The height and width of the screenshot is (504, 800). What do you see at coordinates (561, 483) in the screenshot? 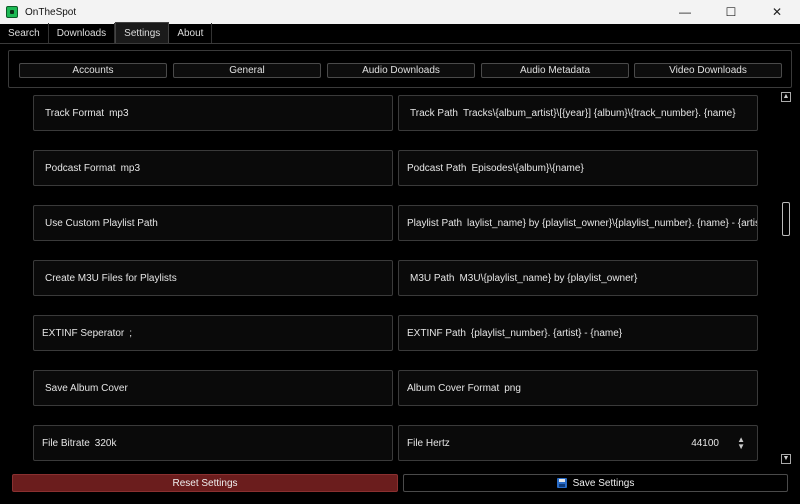
I see `floppy-disk-icon` at bounding box center [561, 483].